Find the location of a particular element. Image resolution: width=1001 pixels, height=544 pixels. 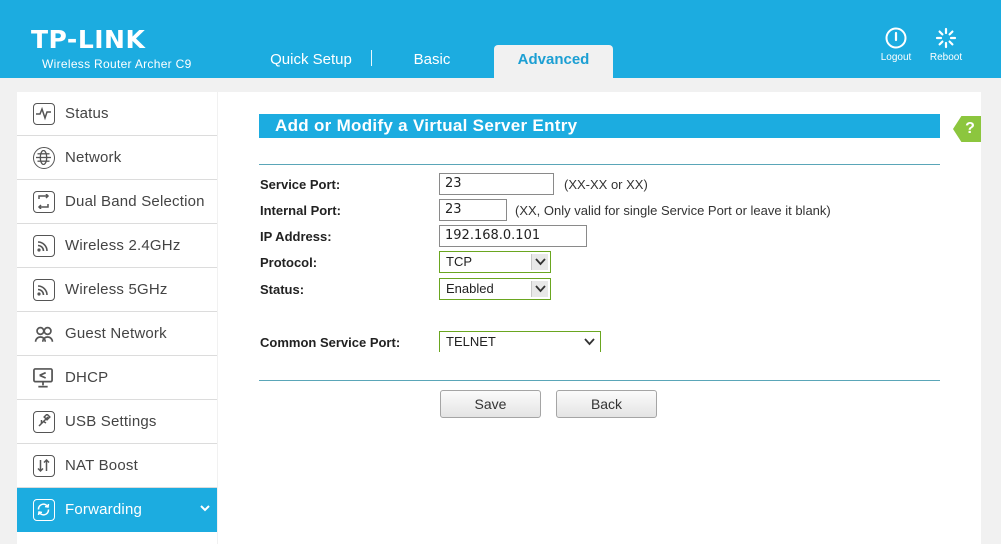

sidebar-item-label: Forwarding is located at coordinates (104, 509).